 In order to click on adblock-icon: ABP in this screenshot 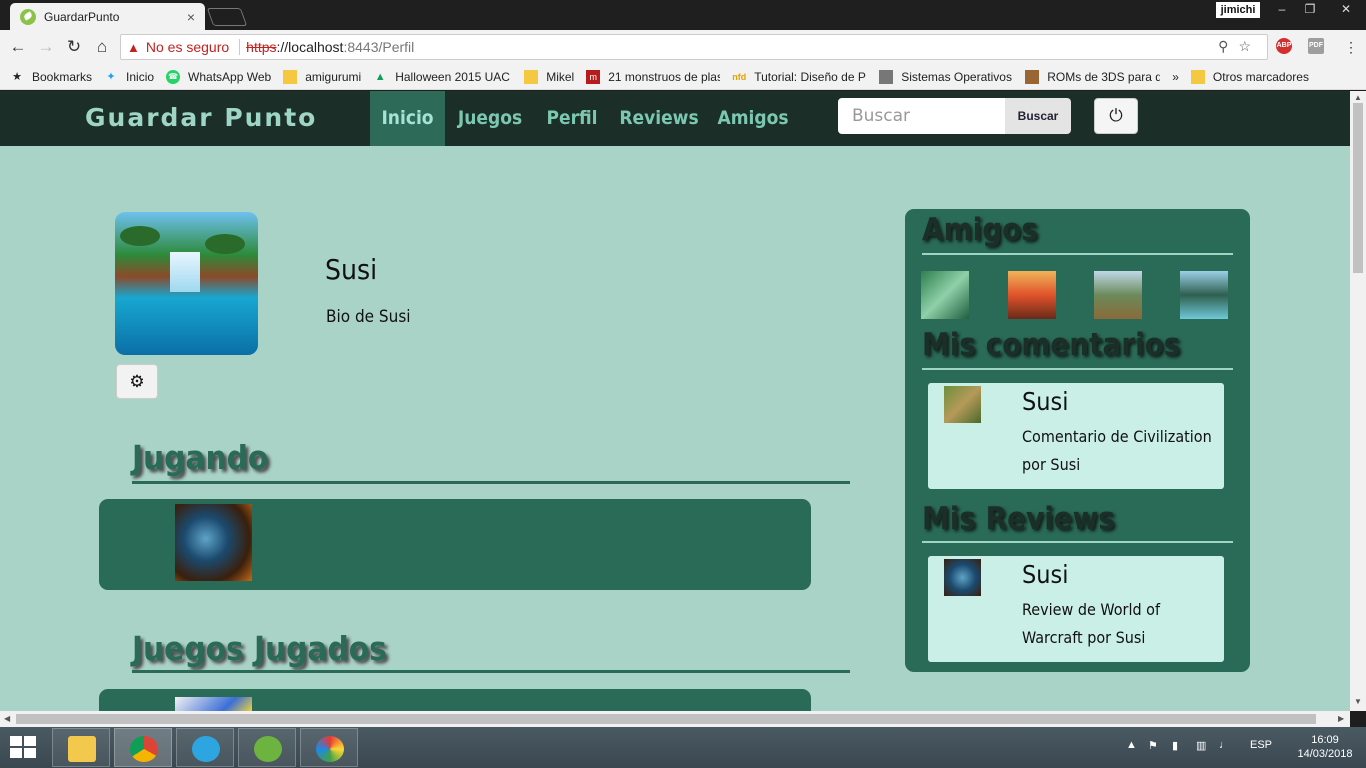, I will do `click(1284, 46)`.